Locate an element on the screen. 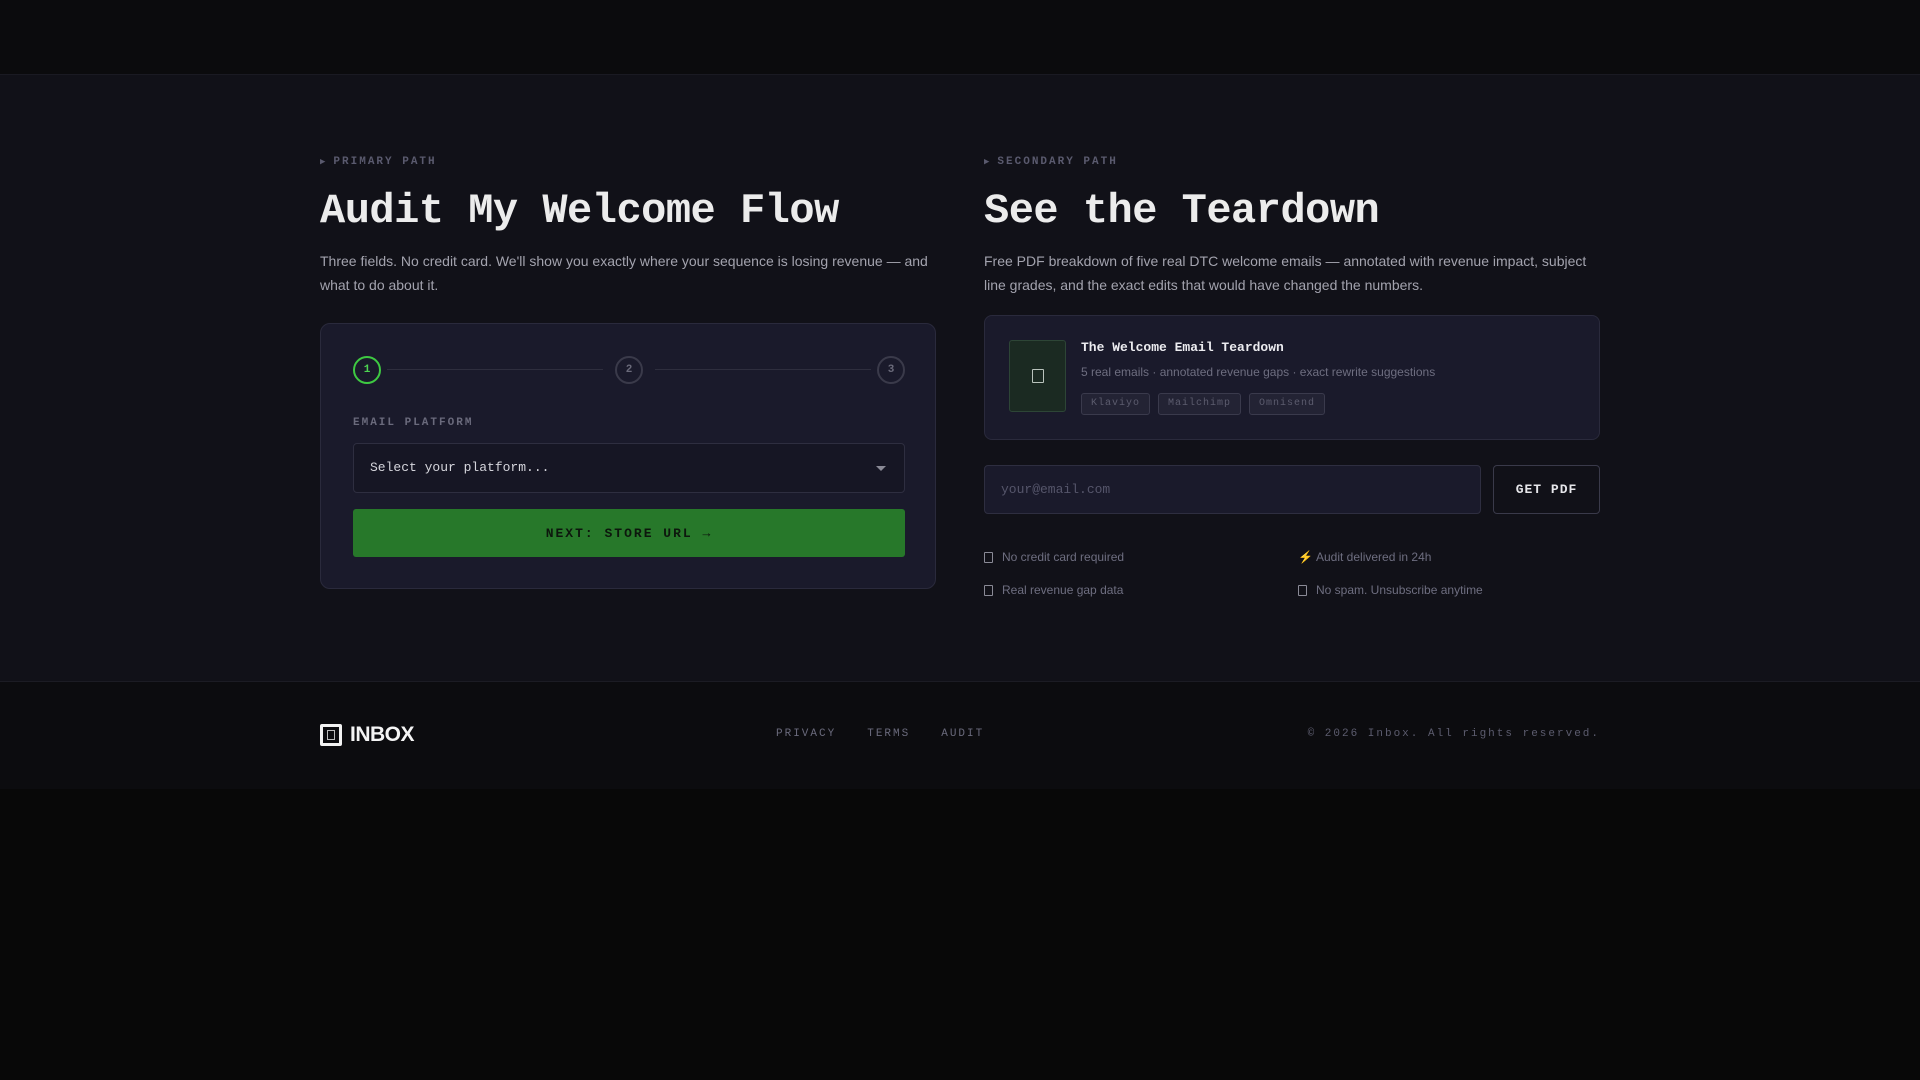  document-icon is located at coordinates (1037, 376).